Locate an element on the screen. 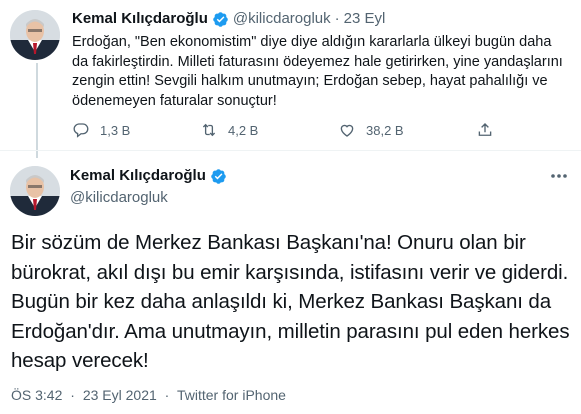 Image resolution: width=581 pixels, height=414 pixels. tweet-date: 23 Eyl is located at coordinates (365, 19).